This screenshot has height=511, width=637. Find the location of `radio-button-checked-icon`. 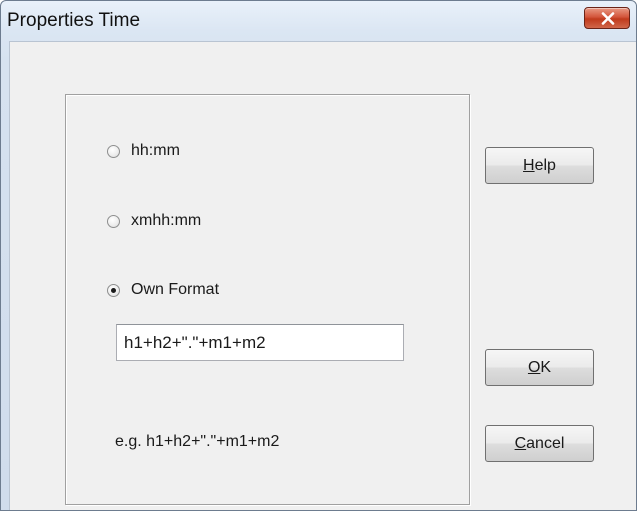

radio-button-checked-icon is located at coordinates (113, 290).